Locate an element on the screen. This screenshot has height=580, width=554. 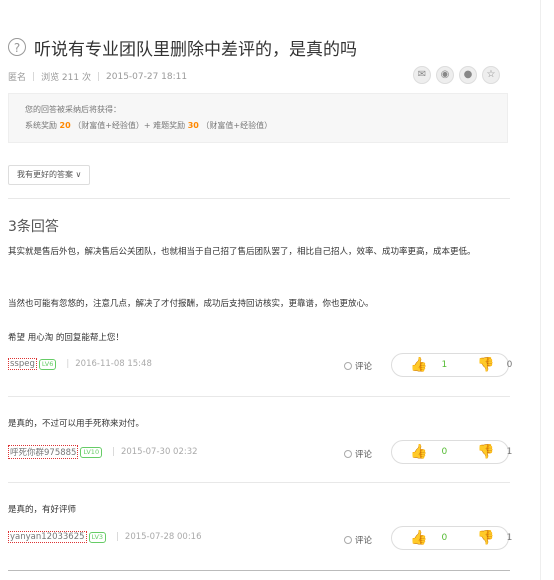
answer-3-date: 2015-07-28 00:16 is located at coordinates (163, 537).